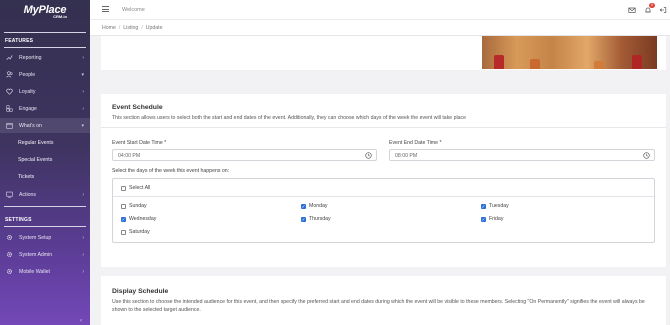 The image size is (670, 325). Describe the element at coordinates (9, 74) in the screenshot. I see `people-icon` at that location.